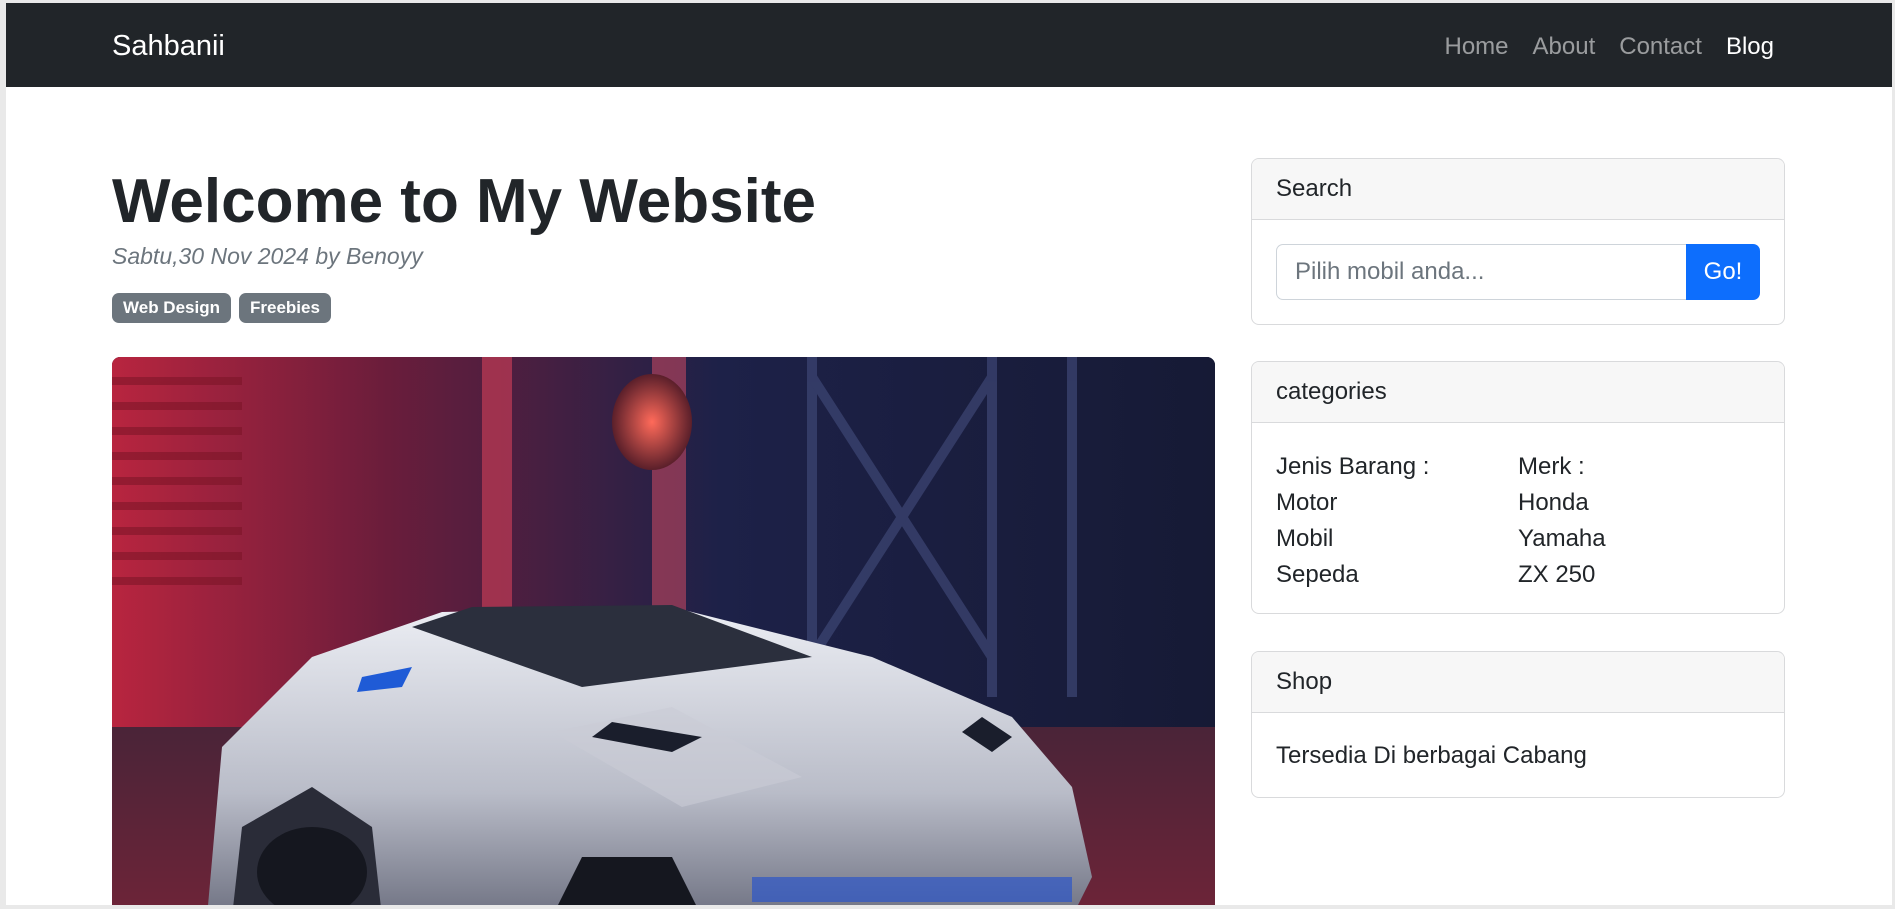 The image size is (1895, 909). Describe the element at coordinates (1431, 755) in the screenshot. I see `shop-text: Tersedia Di berbagai Cabang` at that location.